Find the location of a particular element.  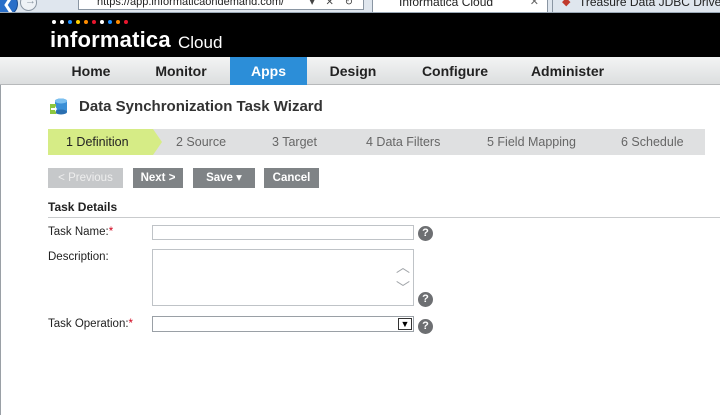

nav-administer: Administer is located at coordinates (567, 71).